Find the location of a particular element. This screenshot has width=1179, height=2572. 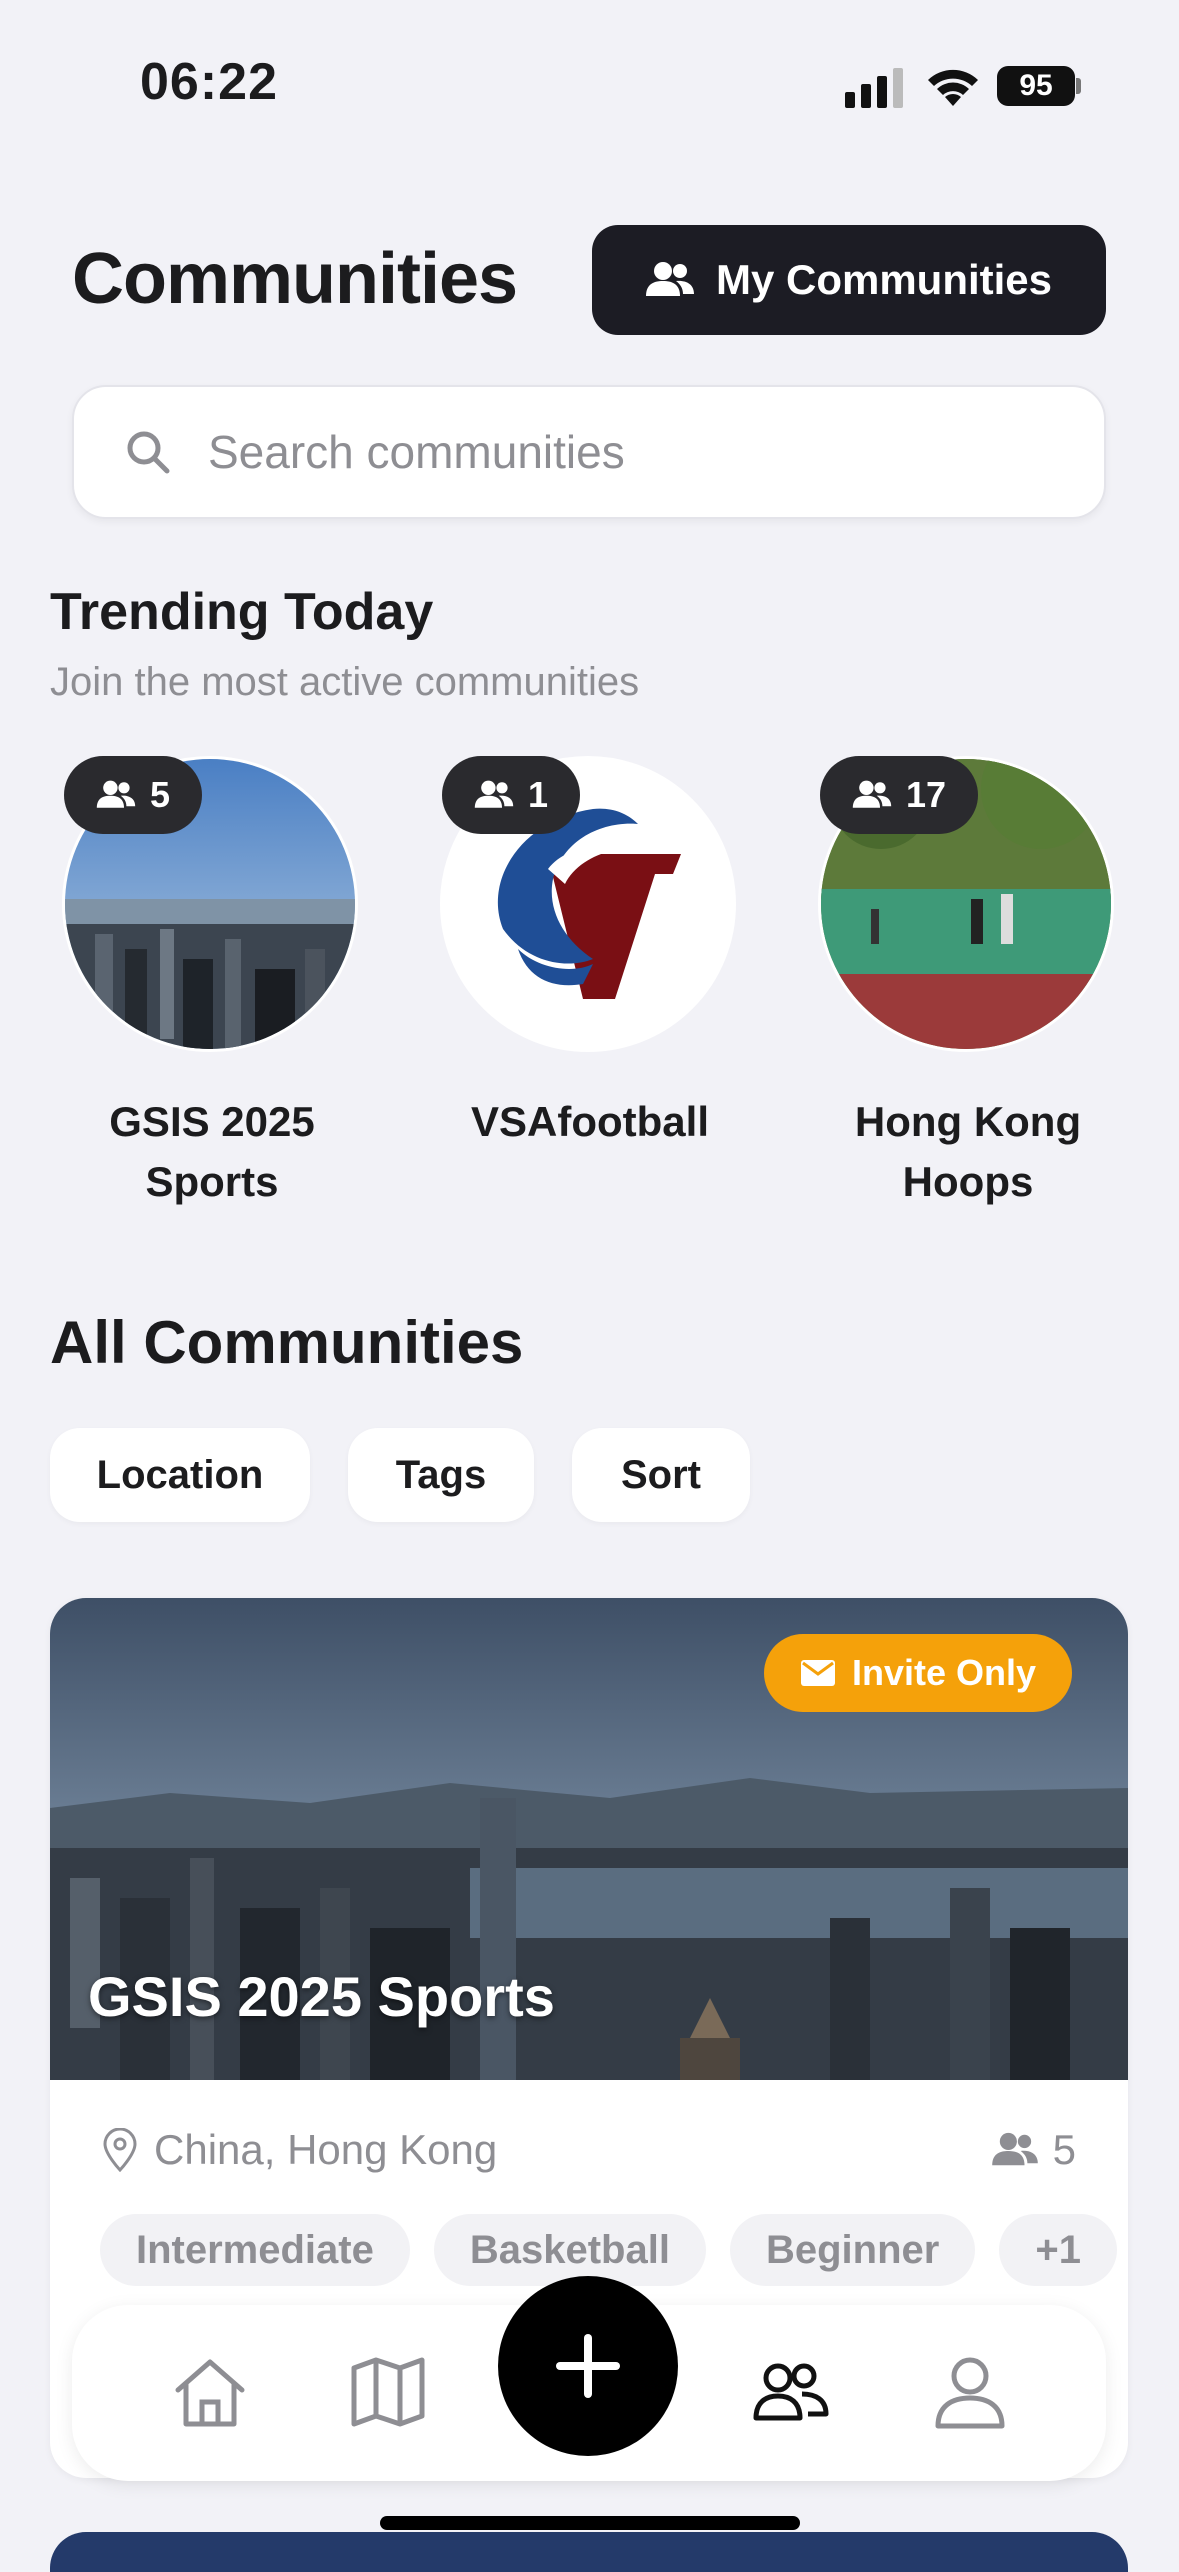

member-count-badge: 5 is located at coordinates (133, 795).